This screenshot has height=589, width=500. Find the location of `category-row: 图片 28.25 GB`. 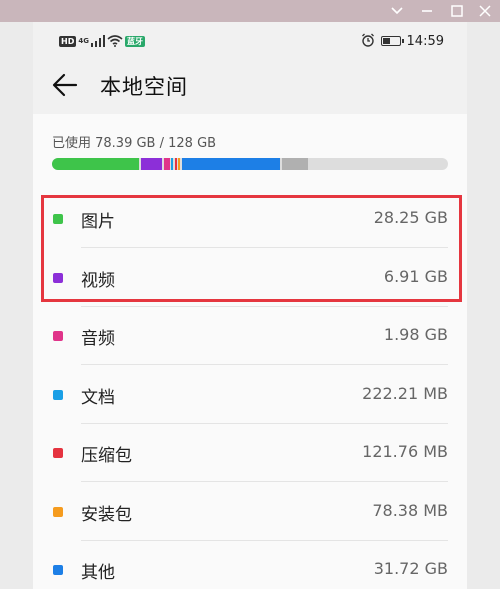

category-row: 图片 28.25 GB is located at coordinates (250, 219).